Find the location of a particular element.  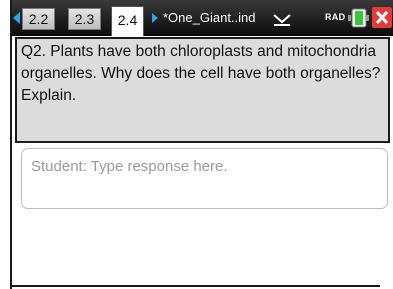

right-arrow-icon is located at coordinates (155, 18).